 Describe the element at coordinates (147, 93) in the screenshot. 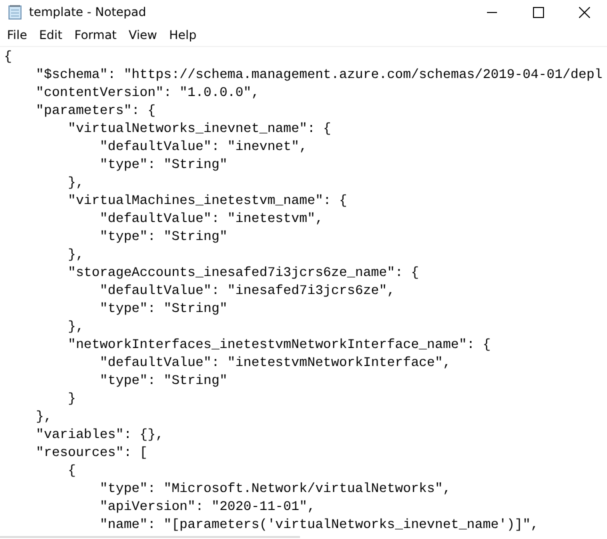

I see `code-line: "contentVersion": "1.0.0.0",` at that location.